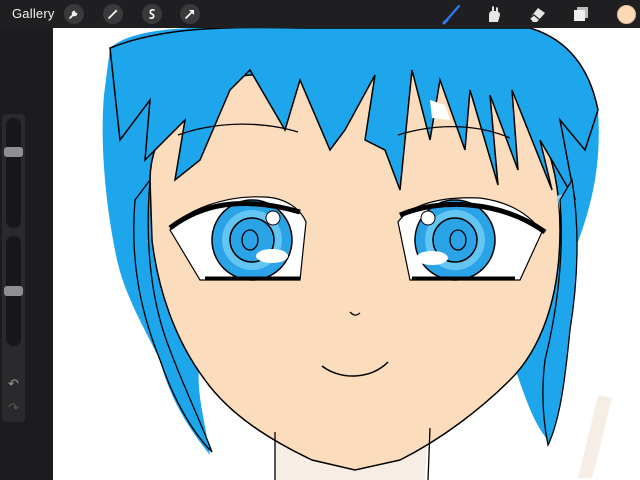 The width and height of the screenshot is (640, 480). I want to click on brush-size-slider, so click(13, 173).